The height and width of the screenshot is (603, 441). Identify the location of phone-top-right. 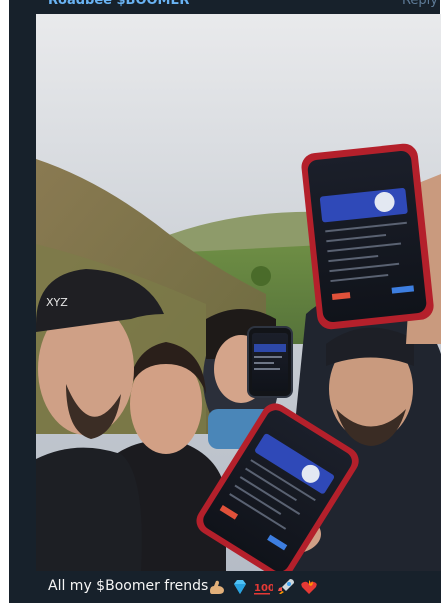
(367, 236).